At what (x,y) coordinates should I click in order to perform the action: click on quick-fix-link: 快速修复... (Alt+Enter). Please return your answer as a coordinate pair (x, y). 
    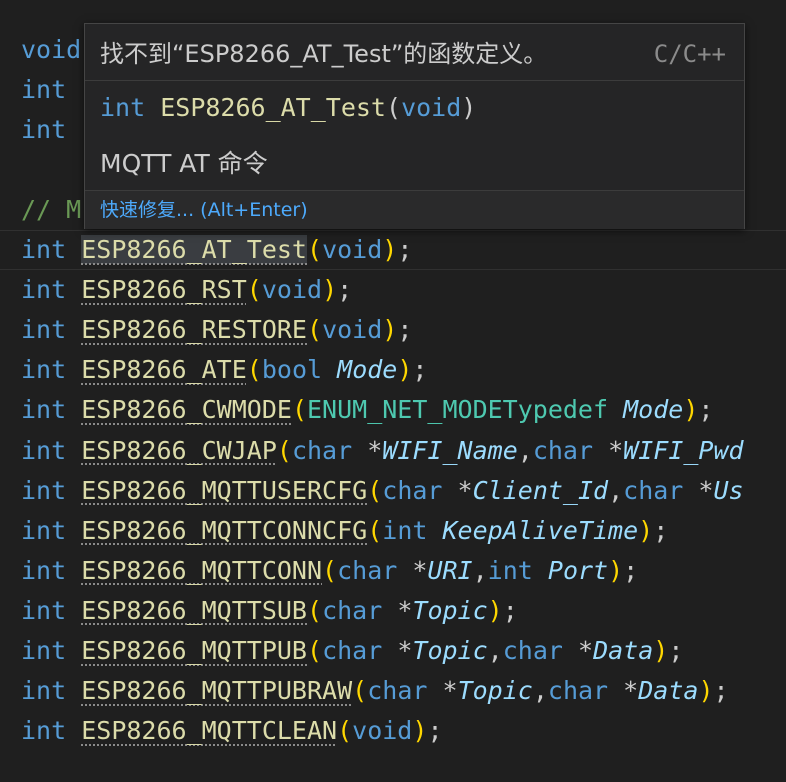
    Looking at the image, I should click on (204, 210).